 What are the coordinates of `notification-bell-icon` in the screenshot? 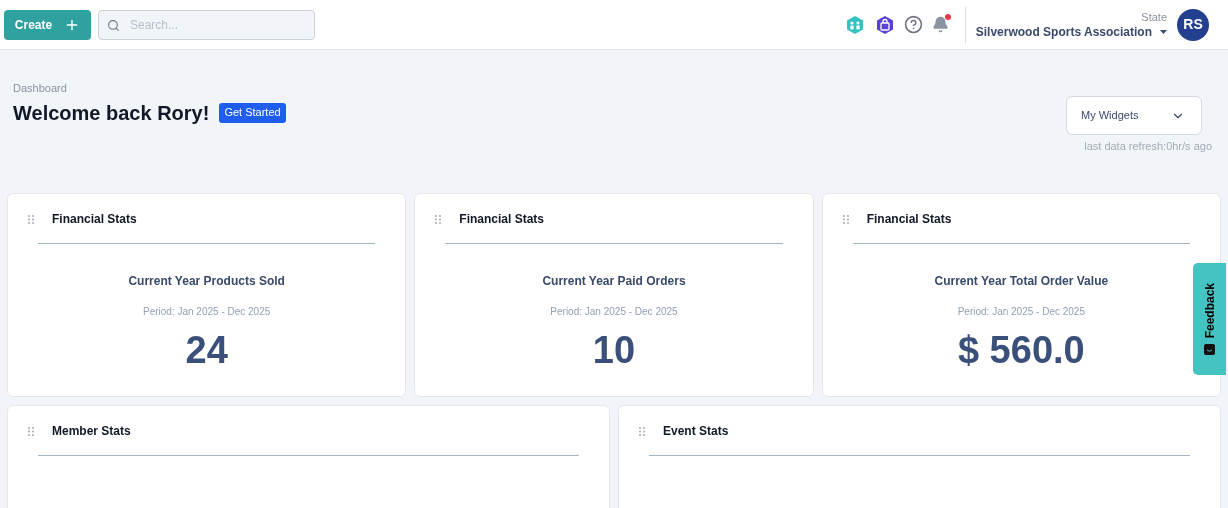 It's located at (940, 24).